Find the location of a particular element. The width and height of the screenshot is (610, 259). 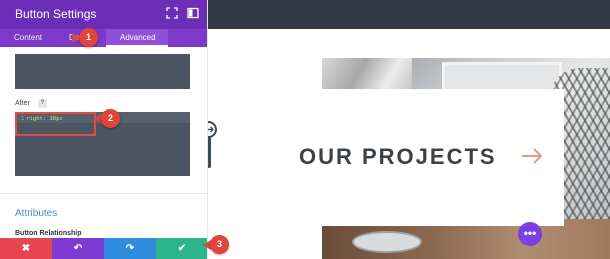

save-button: ✔ is located at coordinates (181, 248).